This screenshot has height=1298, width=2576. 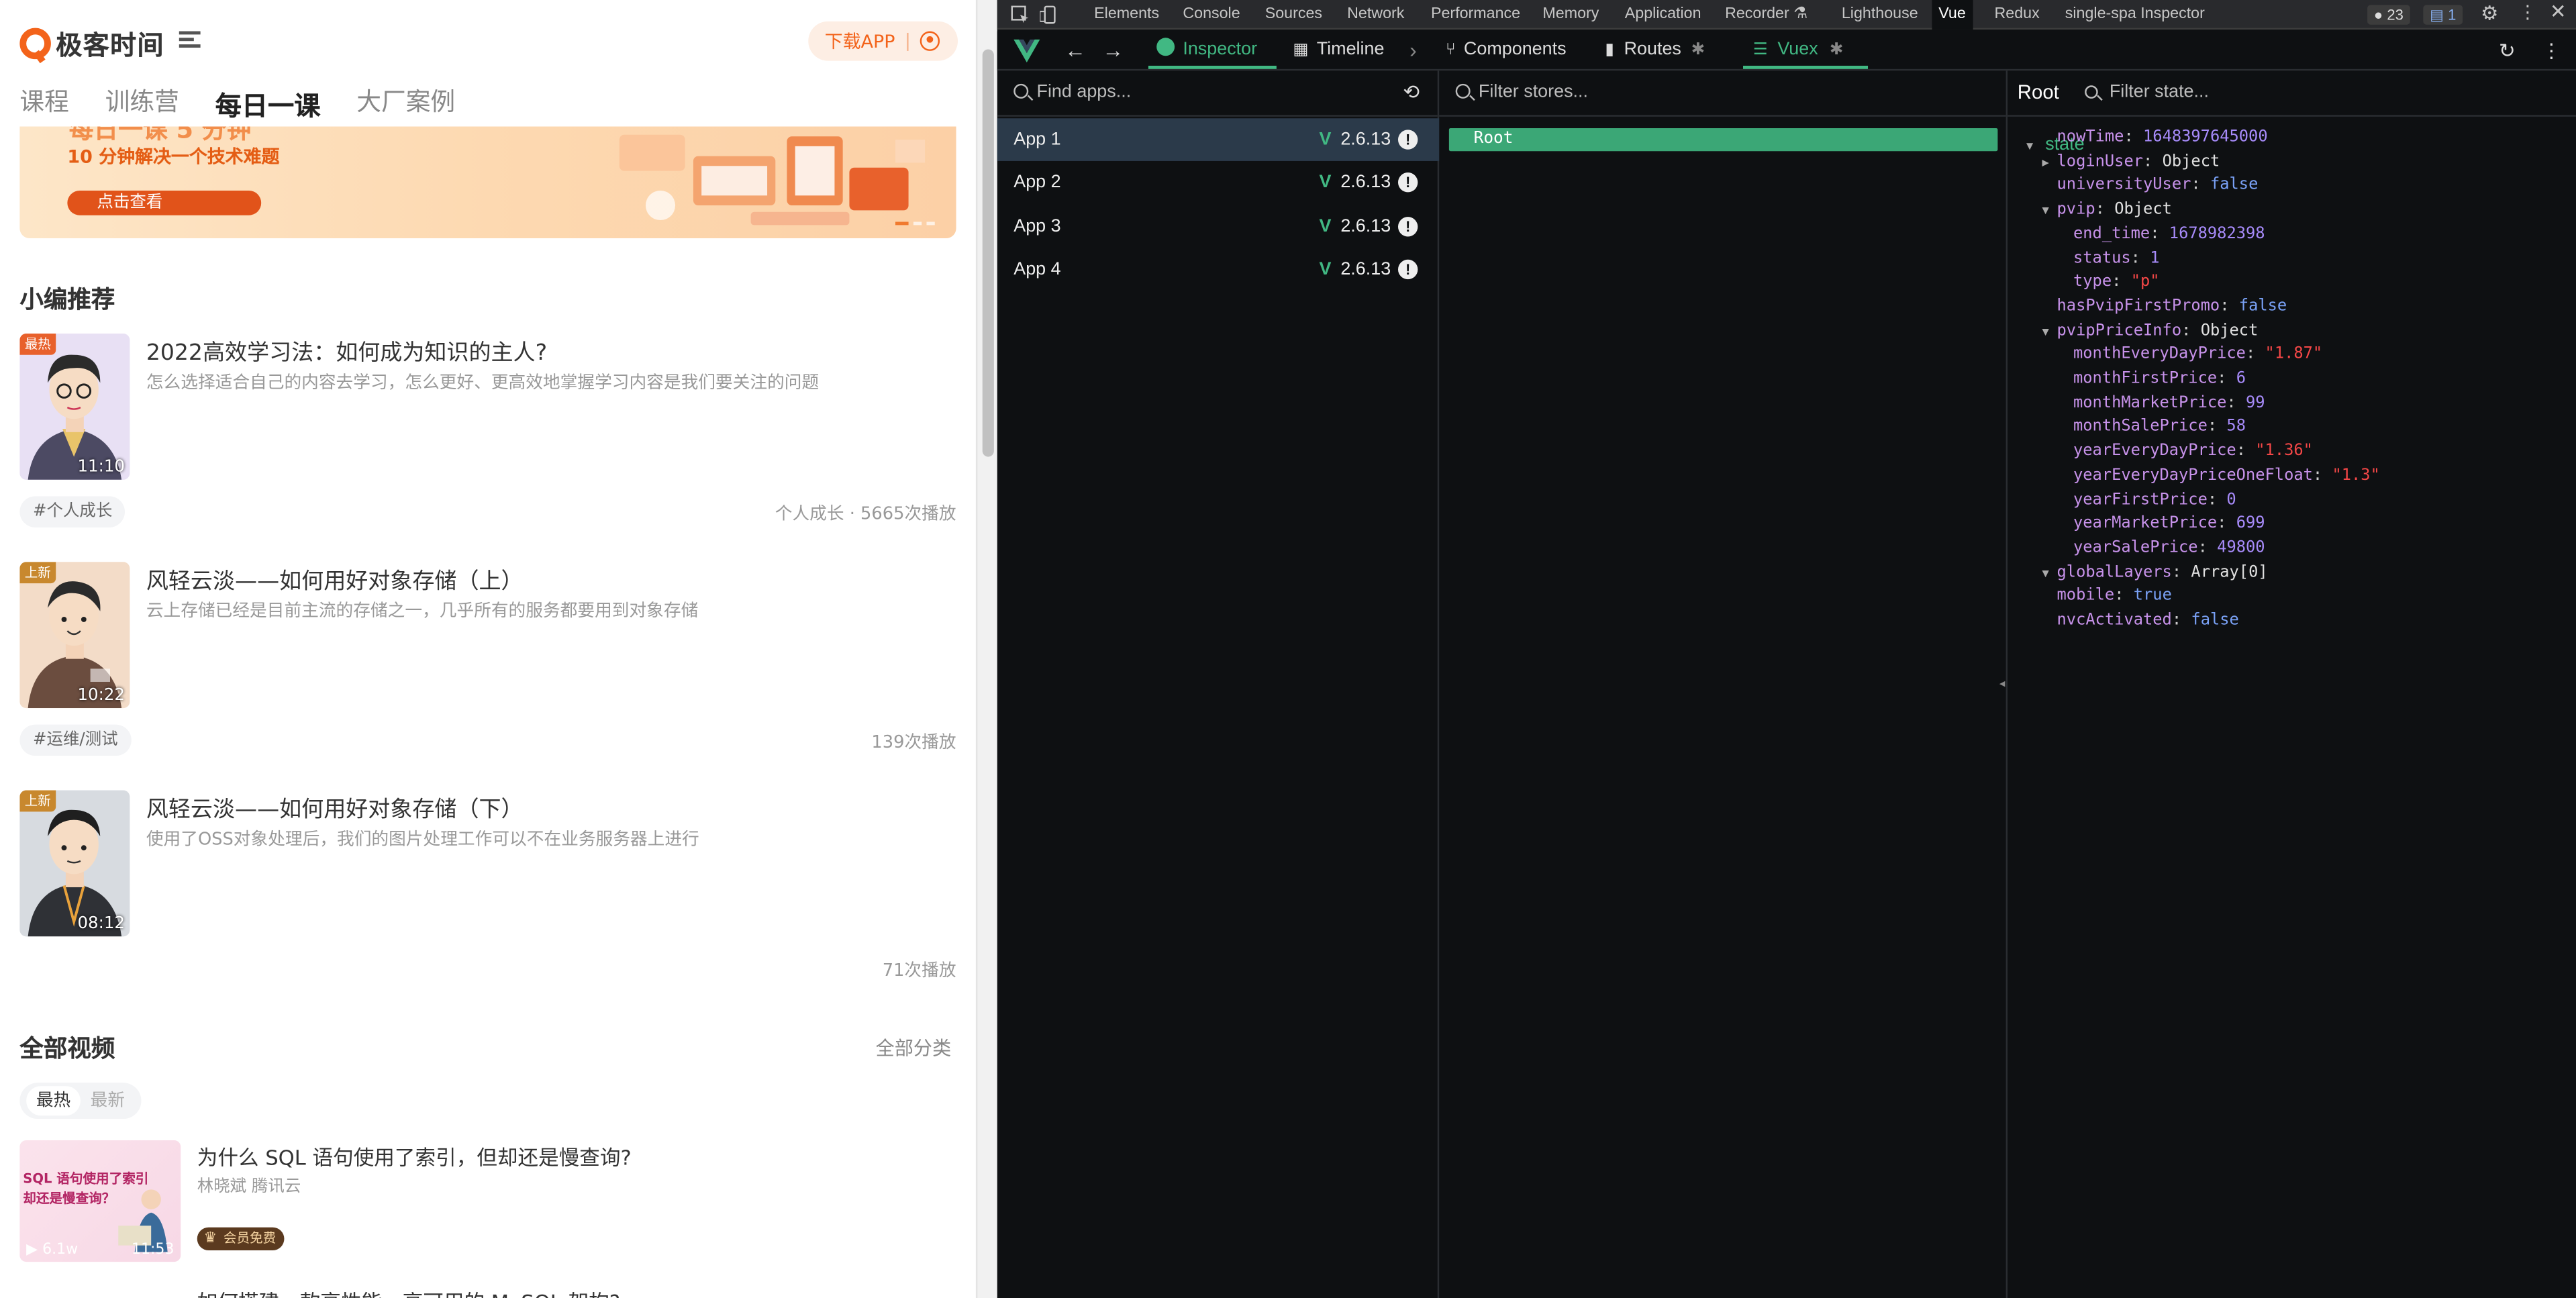 What do you see at coordinates (2150, 331) in the screenshot?
I see `state-row: ▼ pvipPriceInfo: Object` at bounding box center [2150, 331].